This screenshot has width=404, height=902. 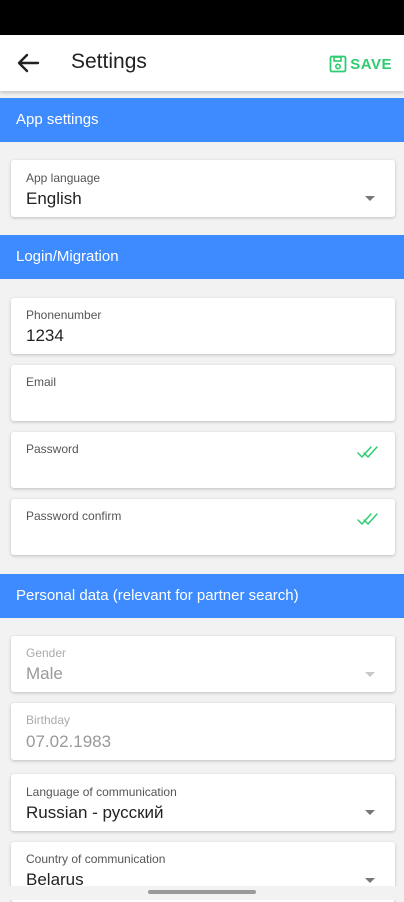 What do you see at coordinates (64, 315) in the screenshot?
I see `field-label: Phonenumber` at bounding box center [64, 315].